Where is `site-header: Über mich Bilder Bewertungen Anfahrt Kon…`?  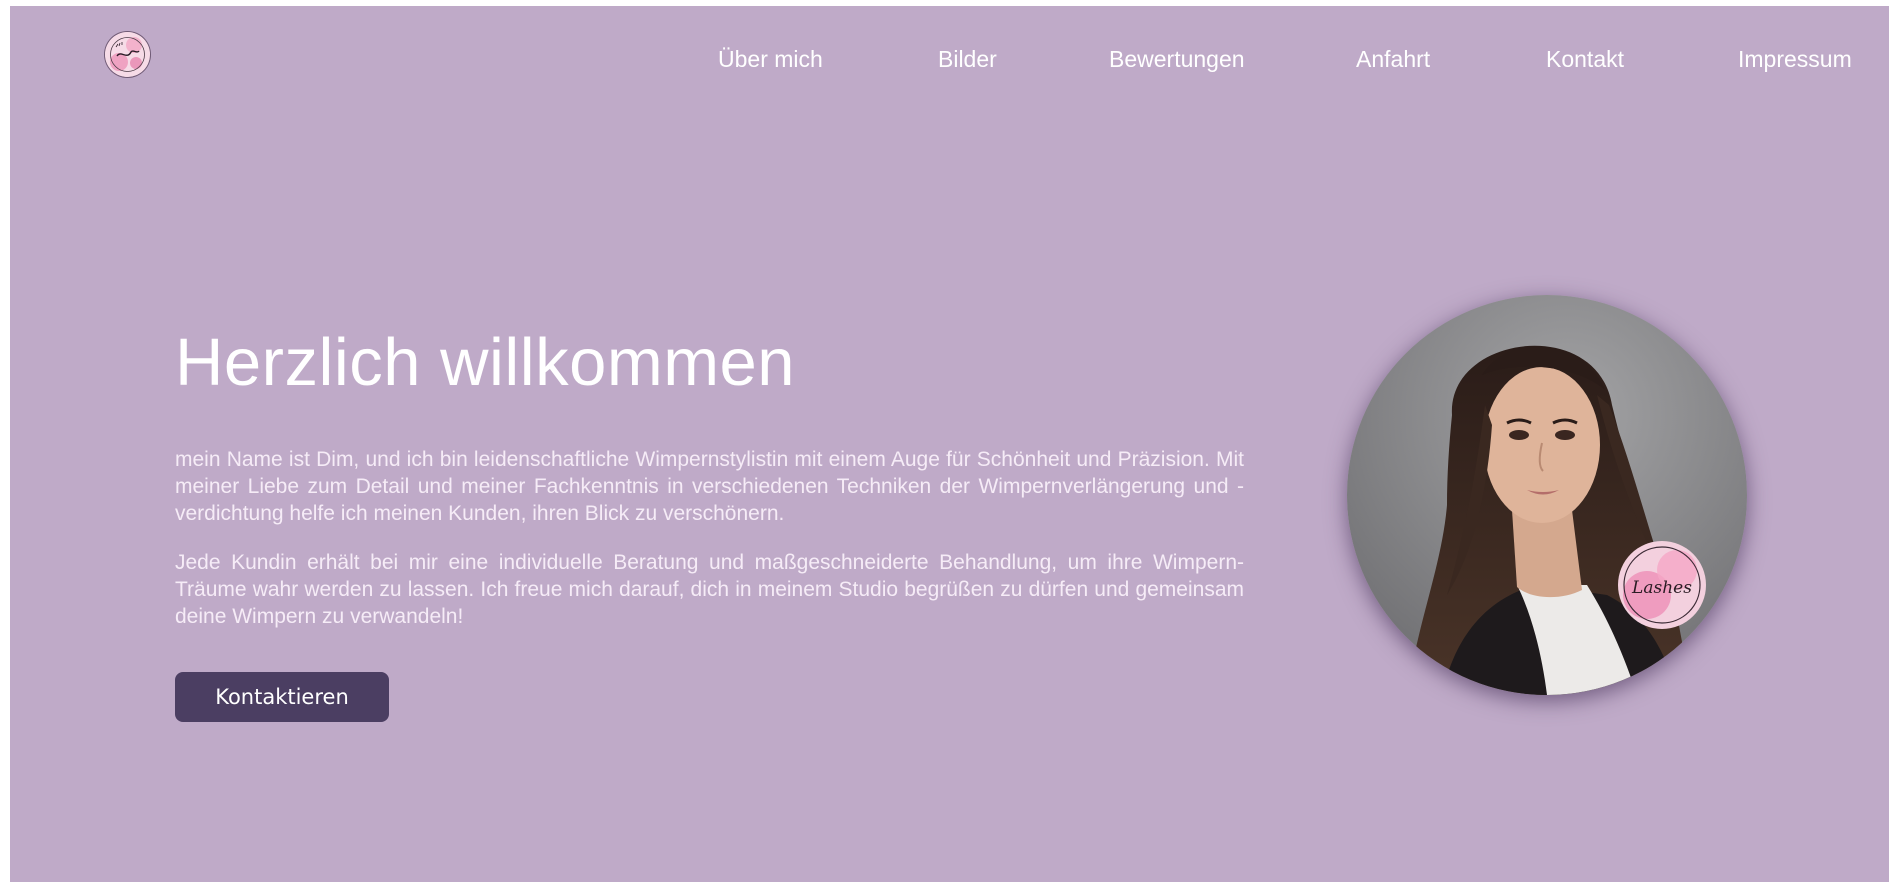 site-header: Über mich Bilder Bewertungen Anfahrt Kon… is located at coordinates (949, 56).